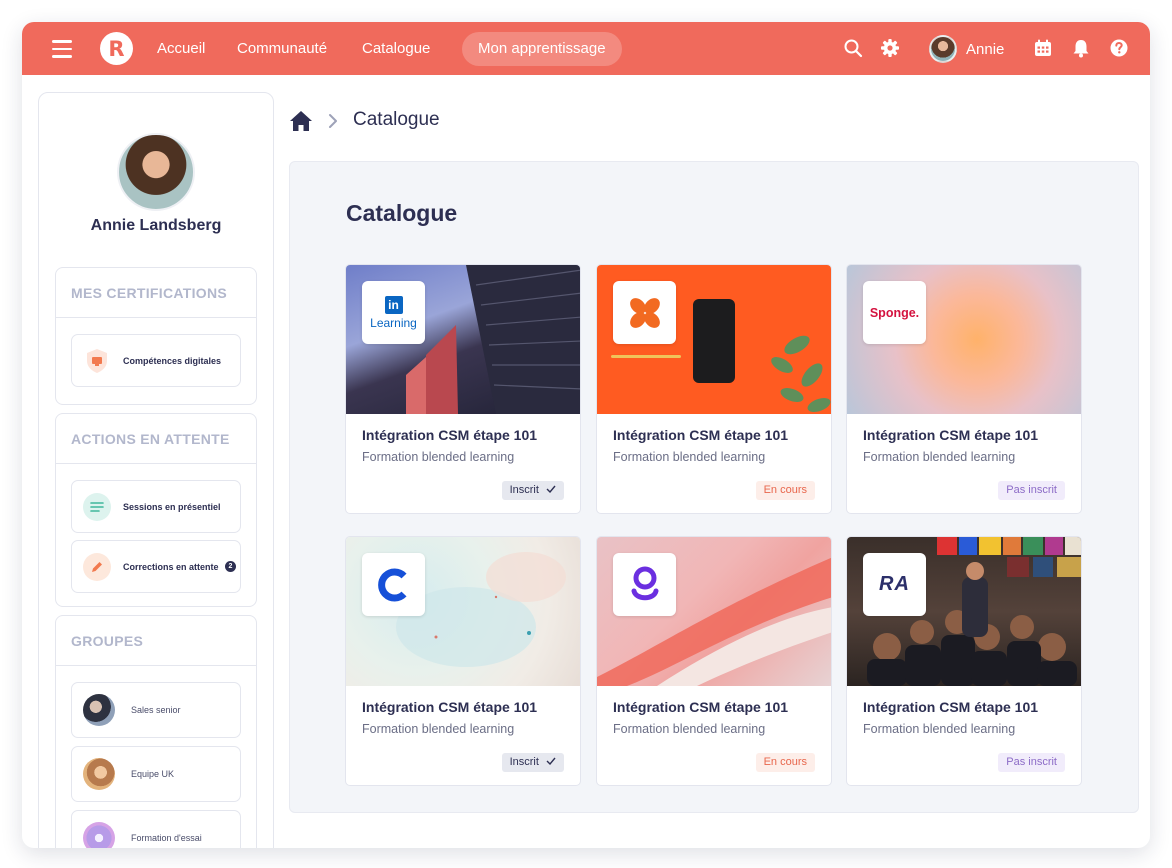 The height and width of the screenshot is (868, 1172). I want to click on app-logo: R, so click(116, 48).